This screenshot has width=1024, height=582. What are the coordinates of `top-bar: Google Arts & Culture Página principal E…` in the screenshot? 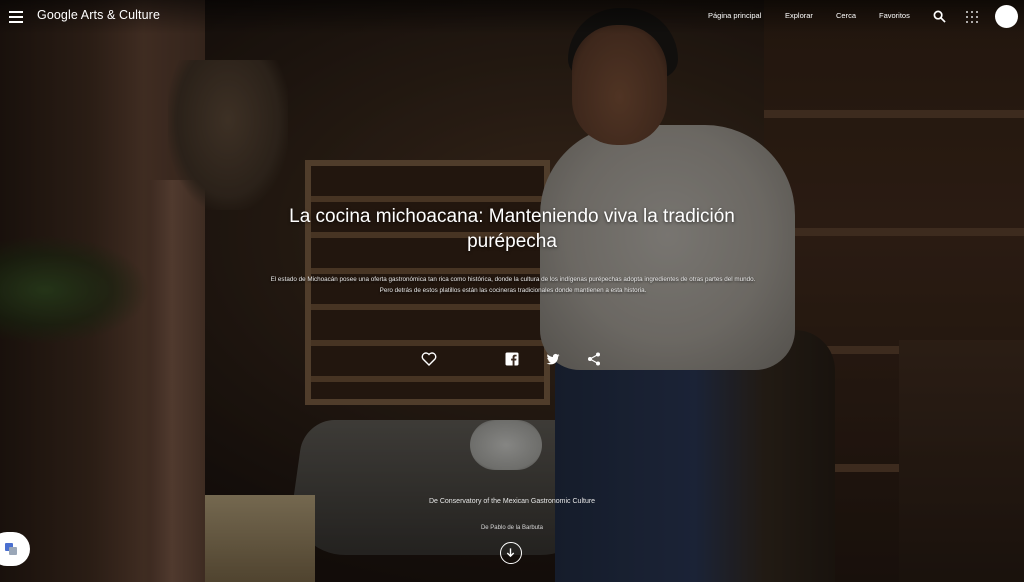 It's located at (512, 17).